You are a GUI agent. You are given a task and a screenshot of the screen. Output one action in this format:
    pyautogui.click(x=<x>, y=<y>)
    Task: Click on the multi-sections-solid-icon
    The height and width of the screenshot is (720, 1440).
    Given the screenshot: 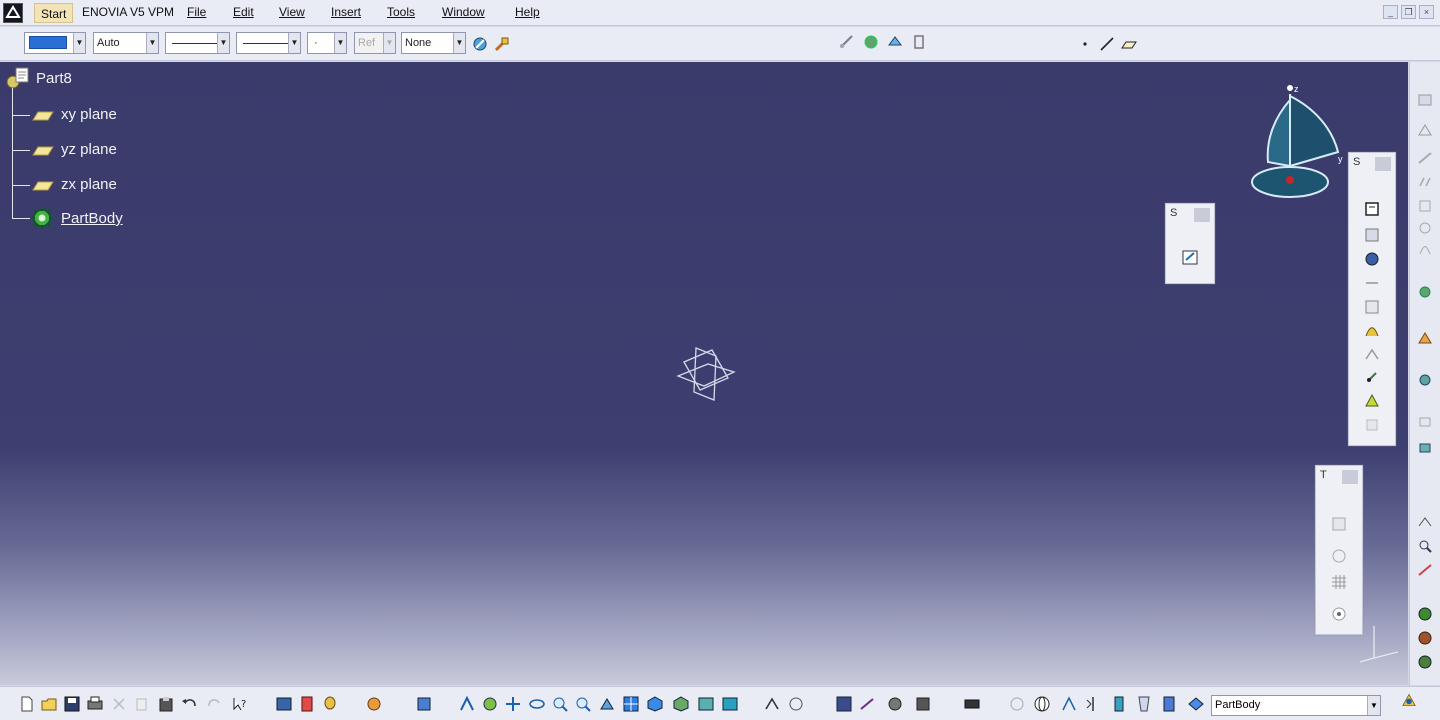 What is the action you would take?
    pyautogui.click(x=1373, y=401)
    